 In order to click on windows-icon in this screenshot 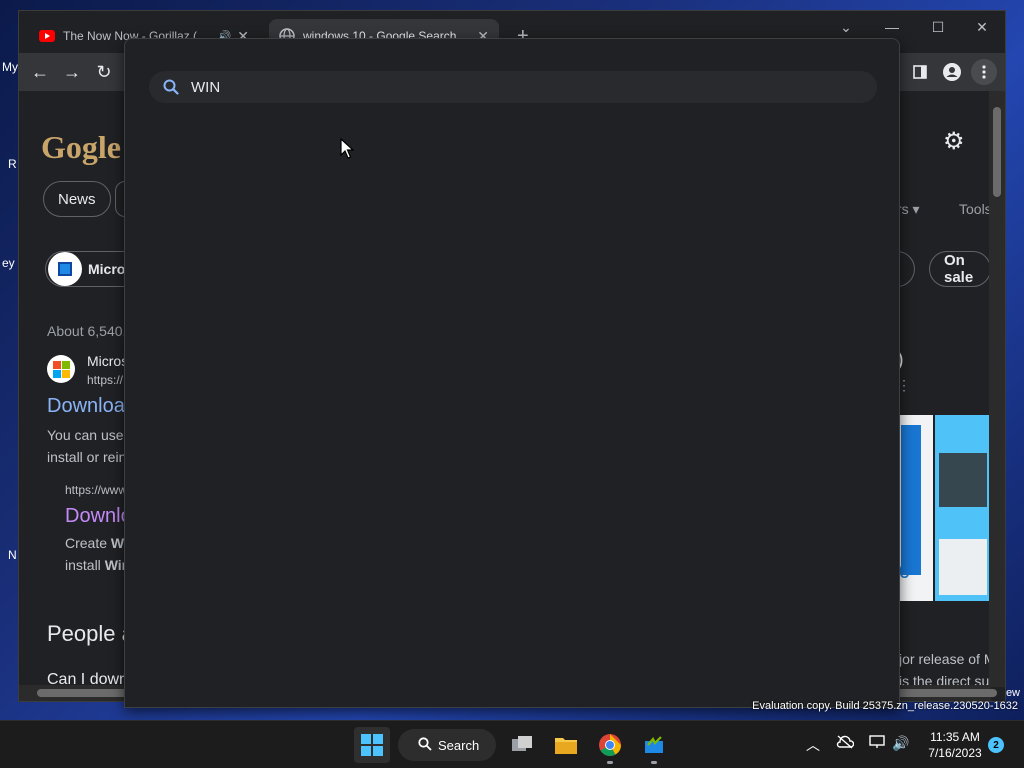, I will do `click(372, 745)`.